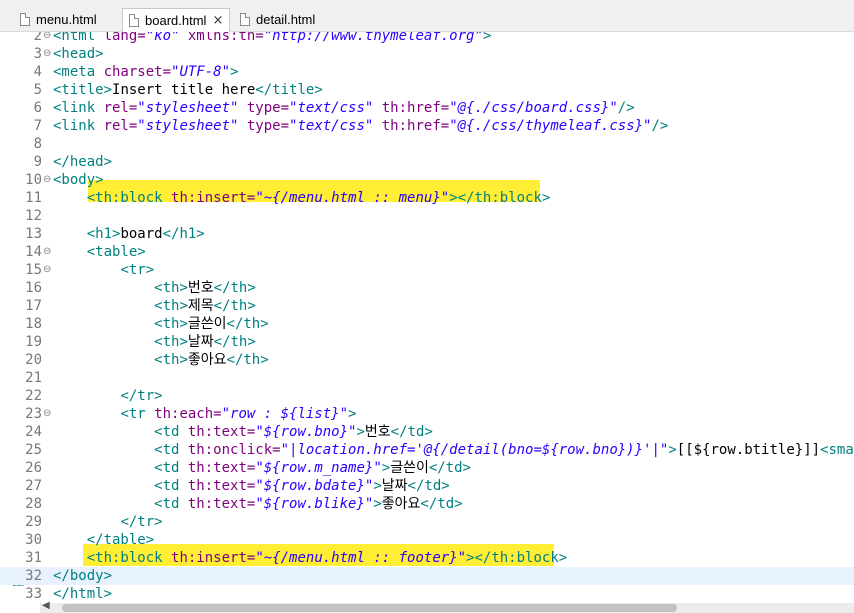 This screenshot has width=854, height=613. I want to click on code-text: <th>날짜</th>, so click(154, 342).